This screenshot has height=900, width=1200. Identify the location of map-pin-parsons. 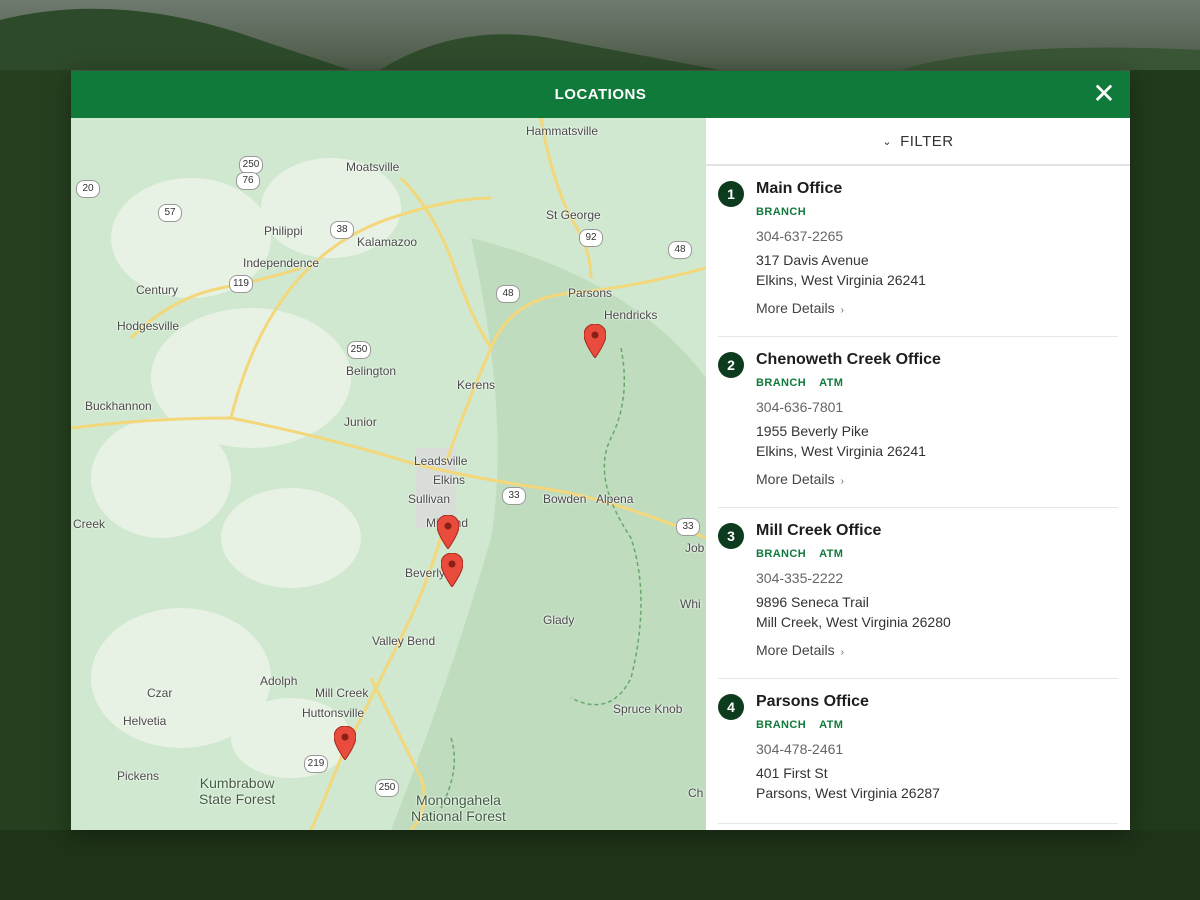
(595, 341).